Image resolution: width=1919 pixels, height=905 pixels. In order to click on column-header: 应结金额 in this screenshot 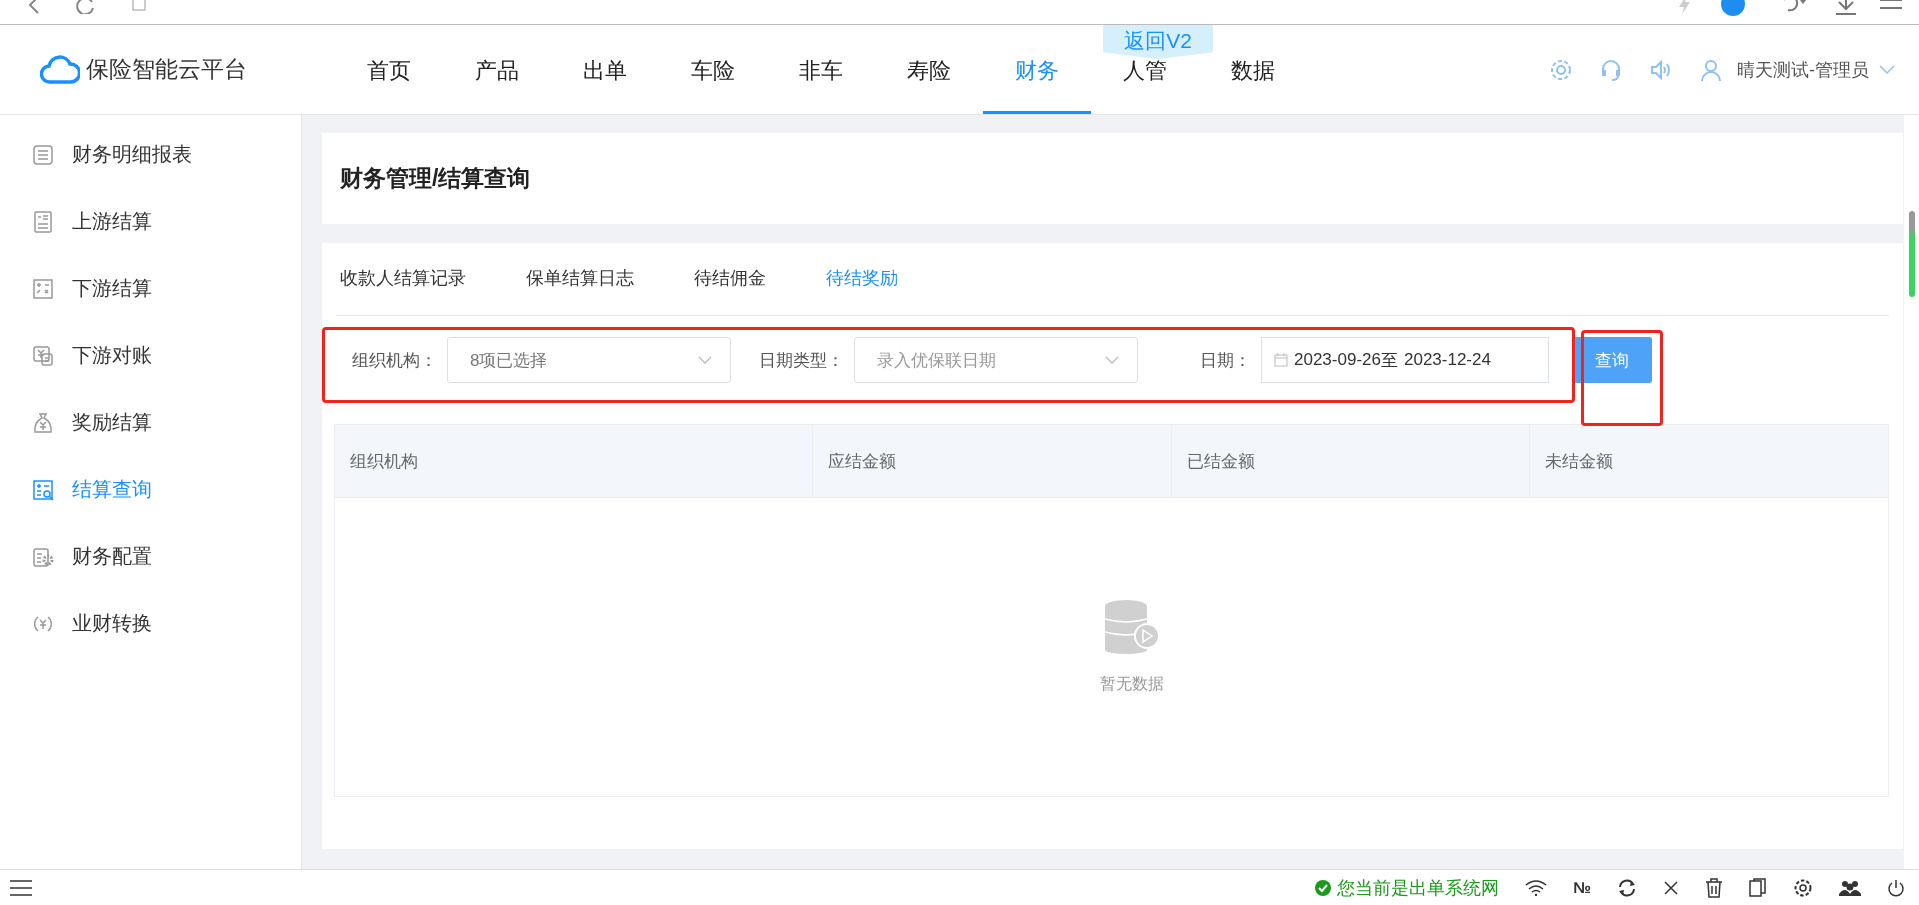, I will do `click(992, 461)`.